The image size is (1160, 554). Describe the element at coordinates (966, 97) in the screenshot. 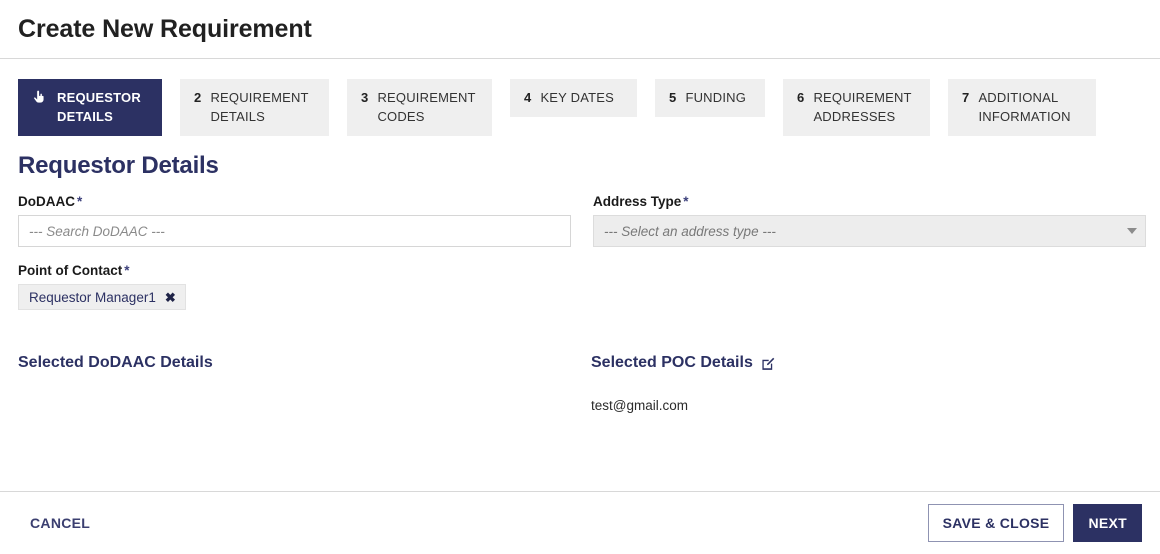

I see `tab-number: 7` at that location.